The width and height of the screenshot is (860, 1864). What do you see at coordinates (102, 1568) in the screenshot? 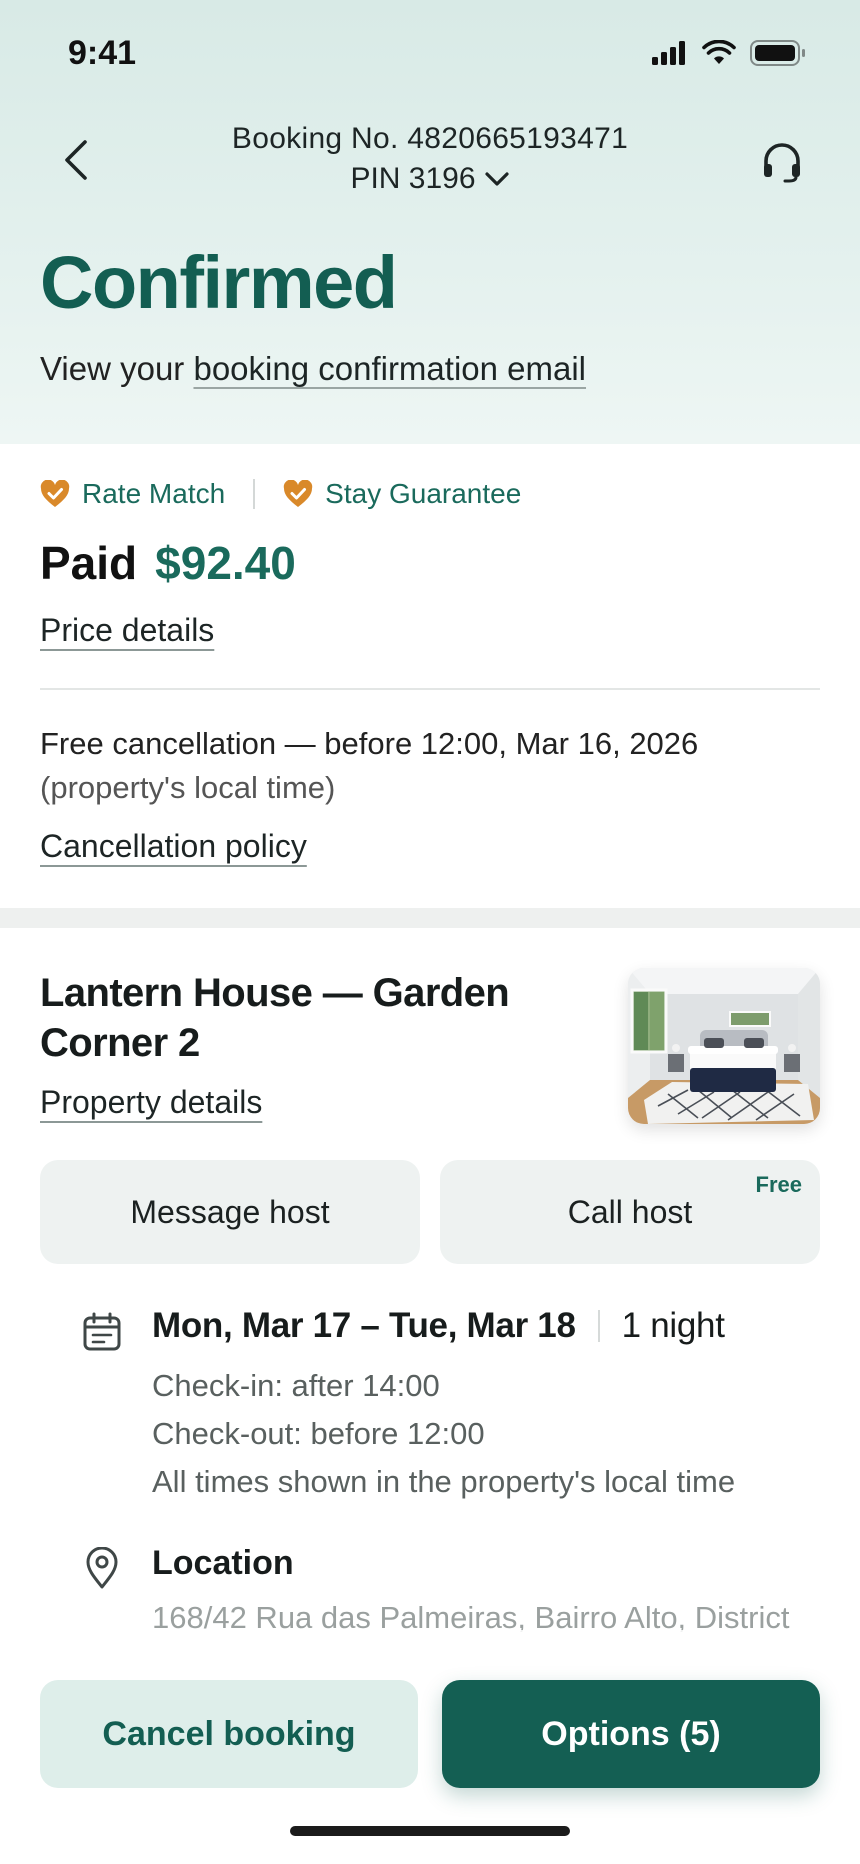
I see `location-pin-icon` at bounding box center [102, 1568].